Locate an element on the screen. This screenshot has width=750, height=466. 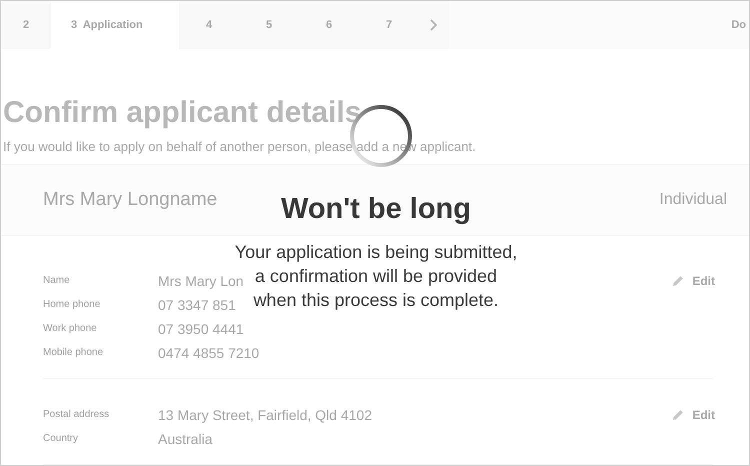
loading-message-line: a confirmation will be provided is located at coordinates (376, 276).